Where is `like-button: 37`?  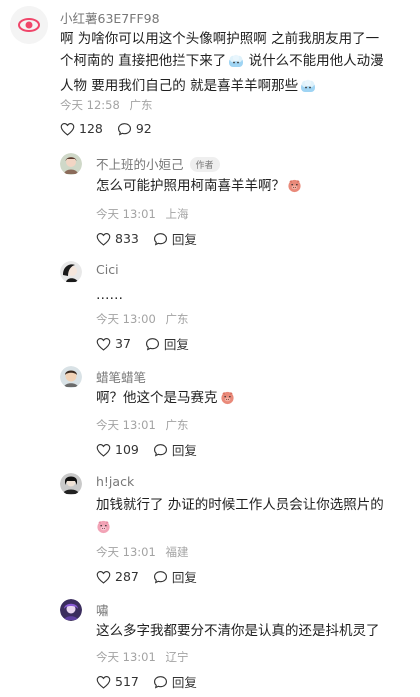
like-button: 37 is located at coordinates (113, 343).